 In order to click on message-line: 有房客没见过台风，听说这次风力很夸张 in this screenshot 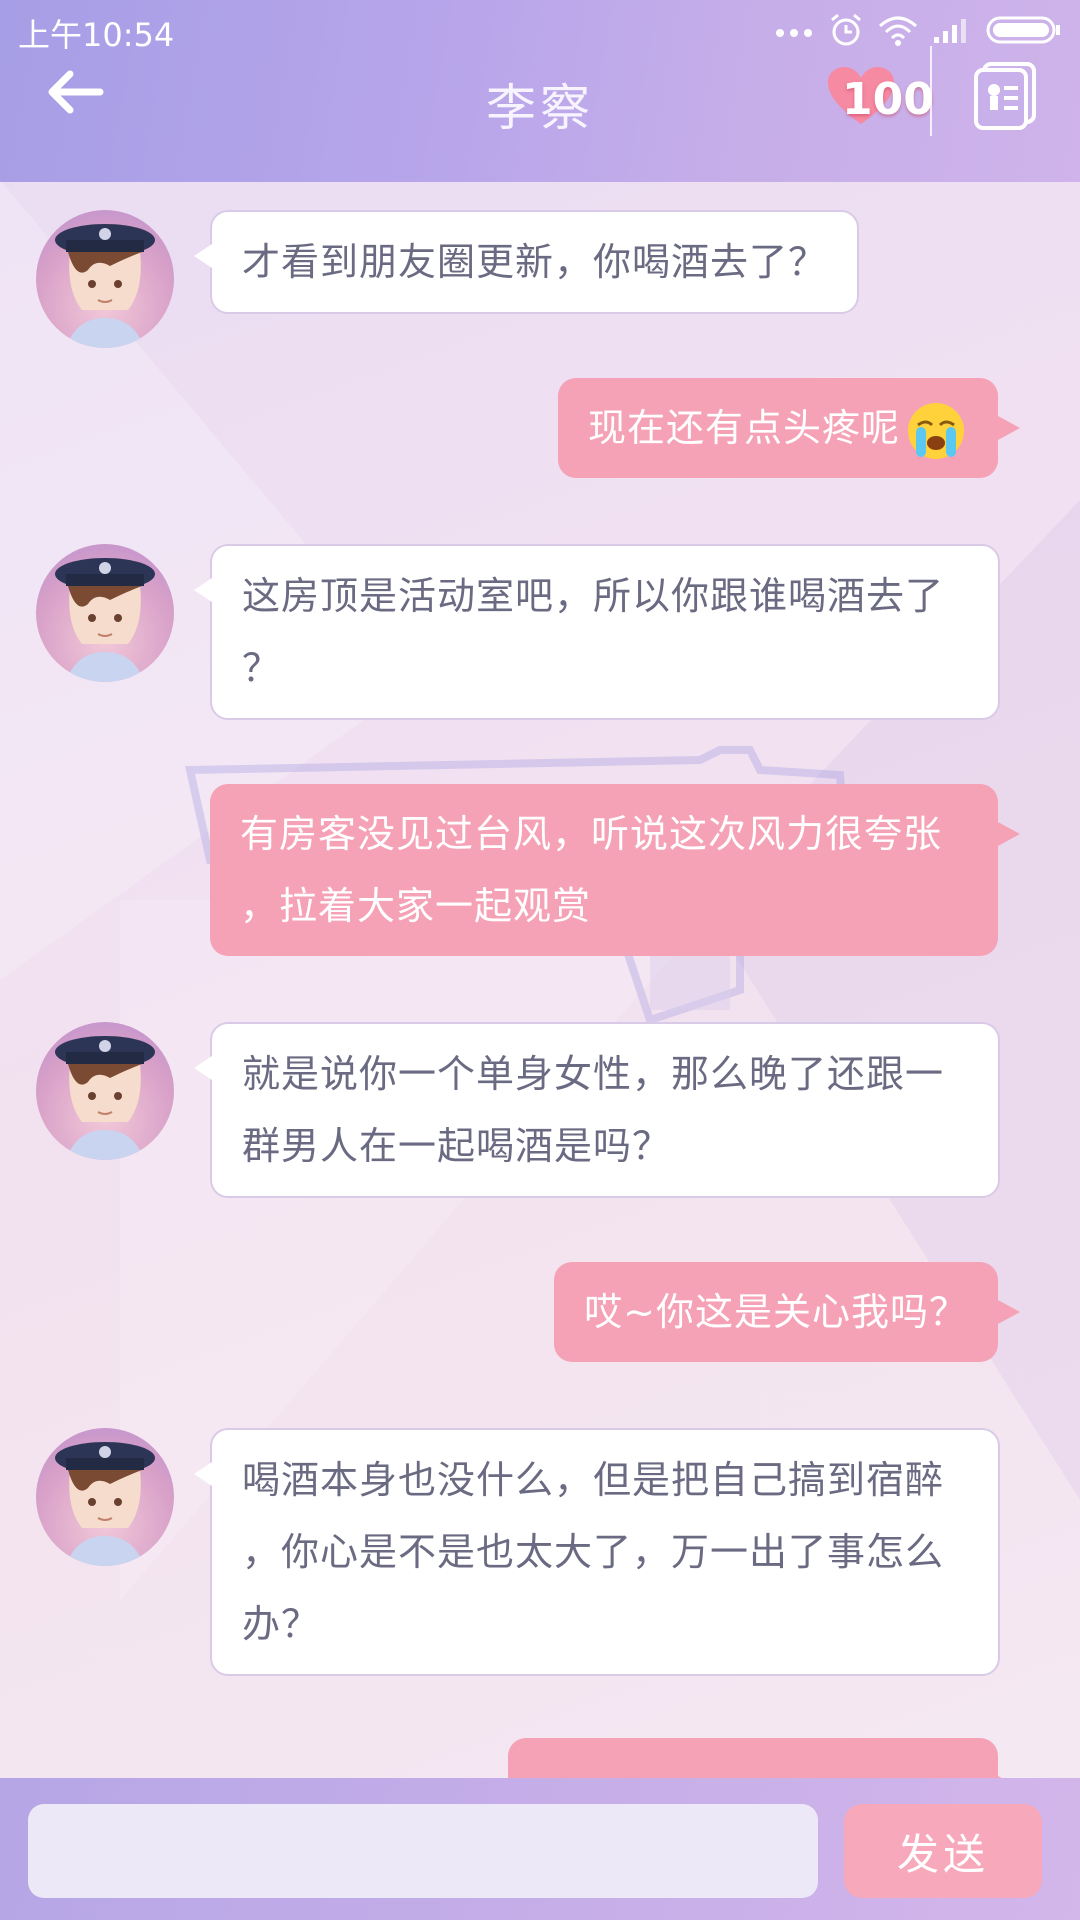, I will do `click(591, 834)`.